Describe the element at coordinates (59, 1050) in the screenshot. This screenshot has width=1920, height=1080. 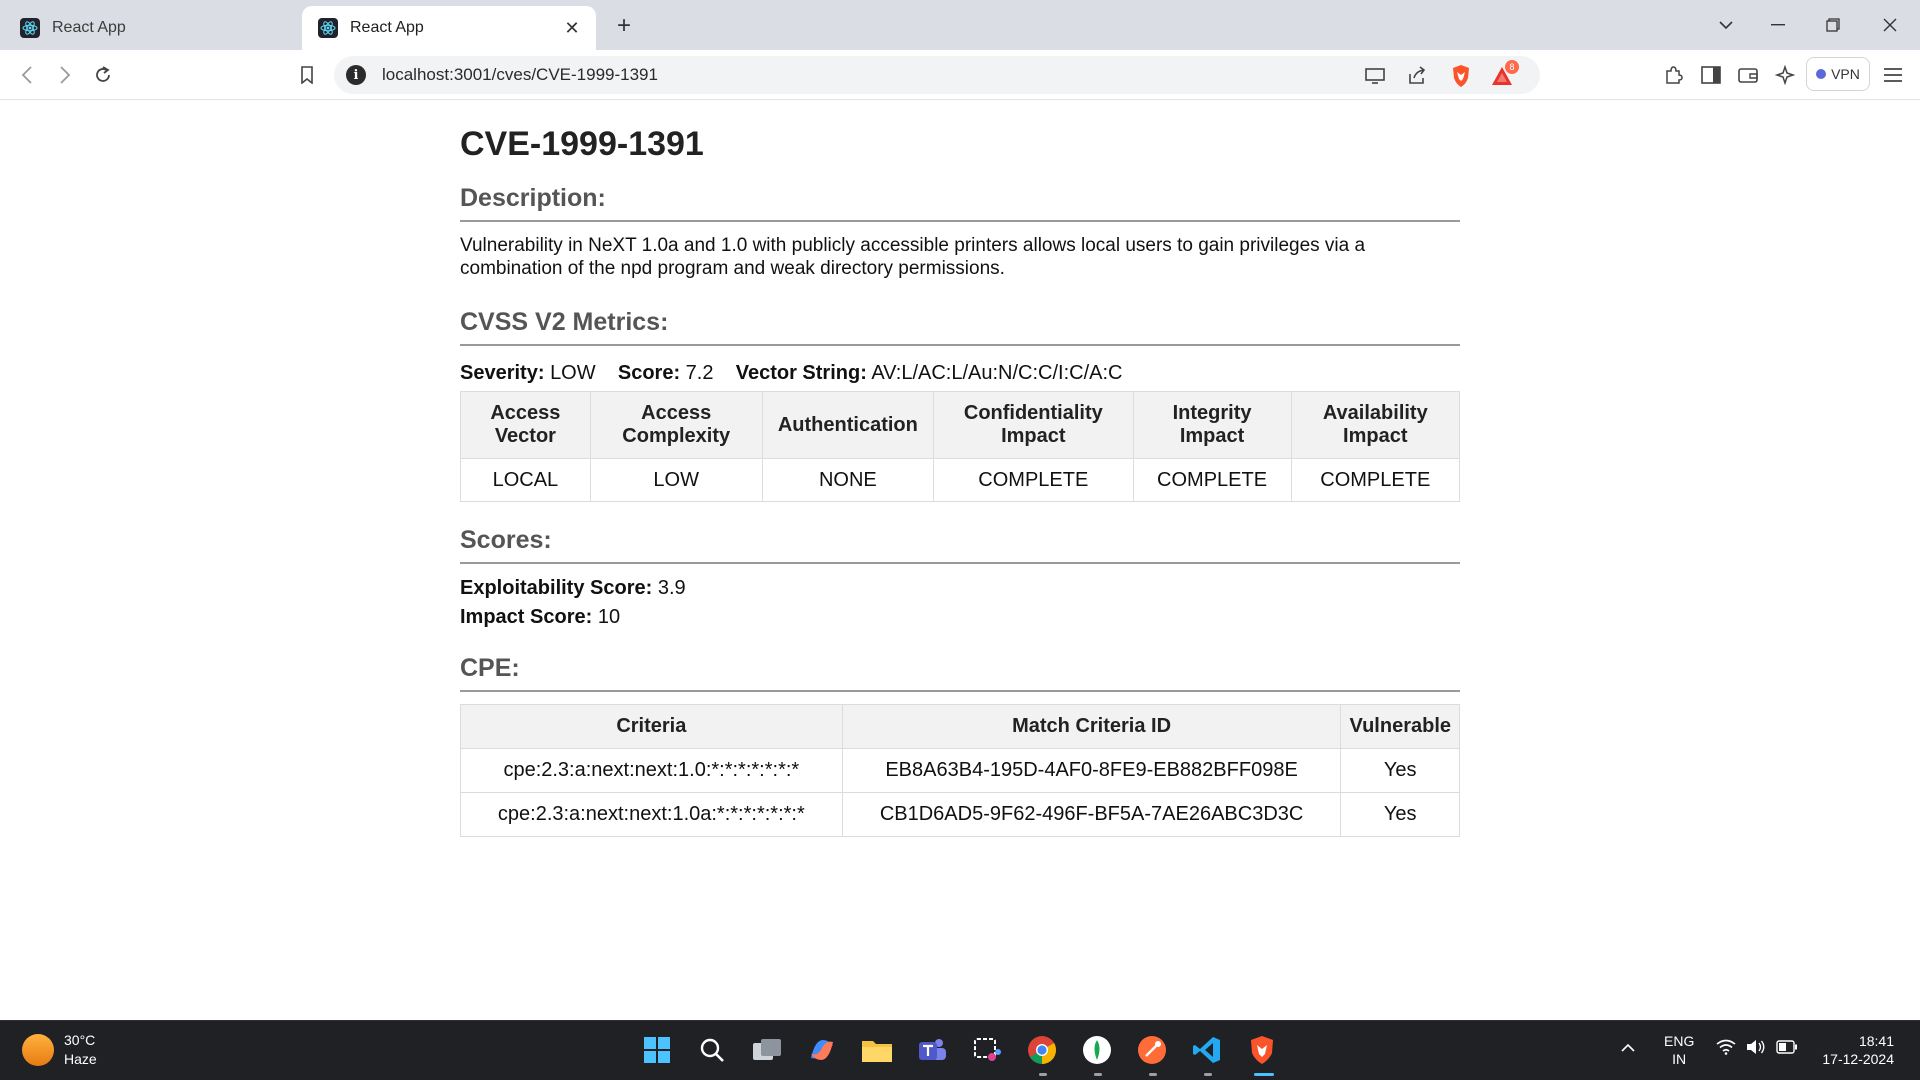
I see `weather-widget: 30°C Haze` at that location.